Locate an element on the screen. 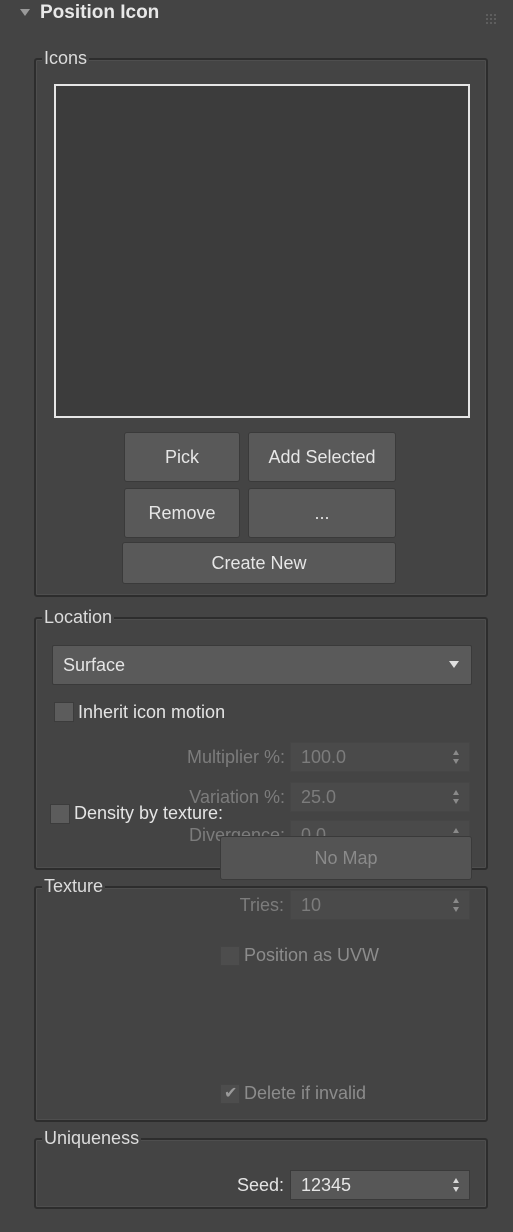 The width and height of the screenshot is (513, 1232). delete-if-invalid-label: Delete if invalid is located at coordinates (305, 1093).